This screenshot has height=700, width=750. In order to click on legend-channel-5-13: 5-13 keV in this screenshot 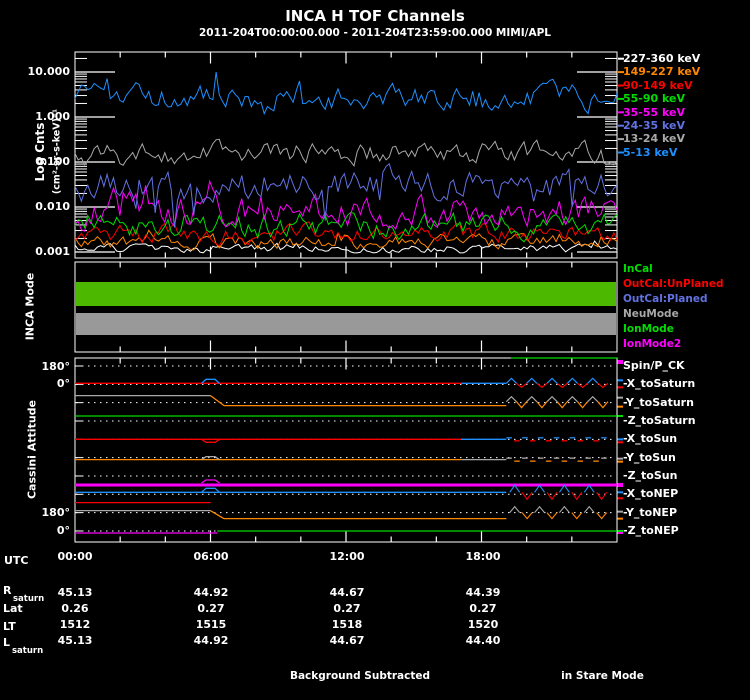, I will do `click(650, 152)`.